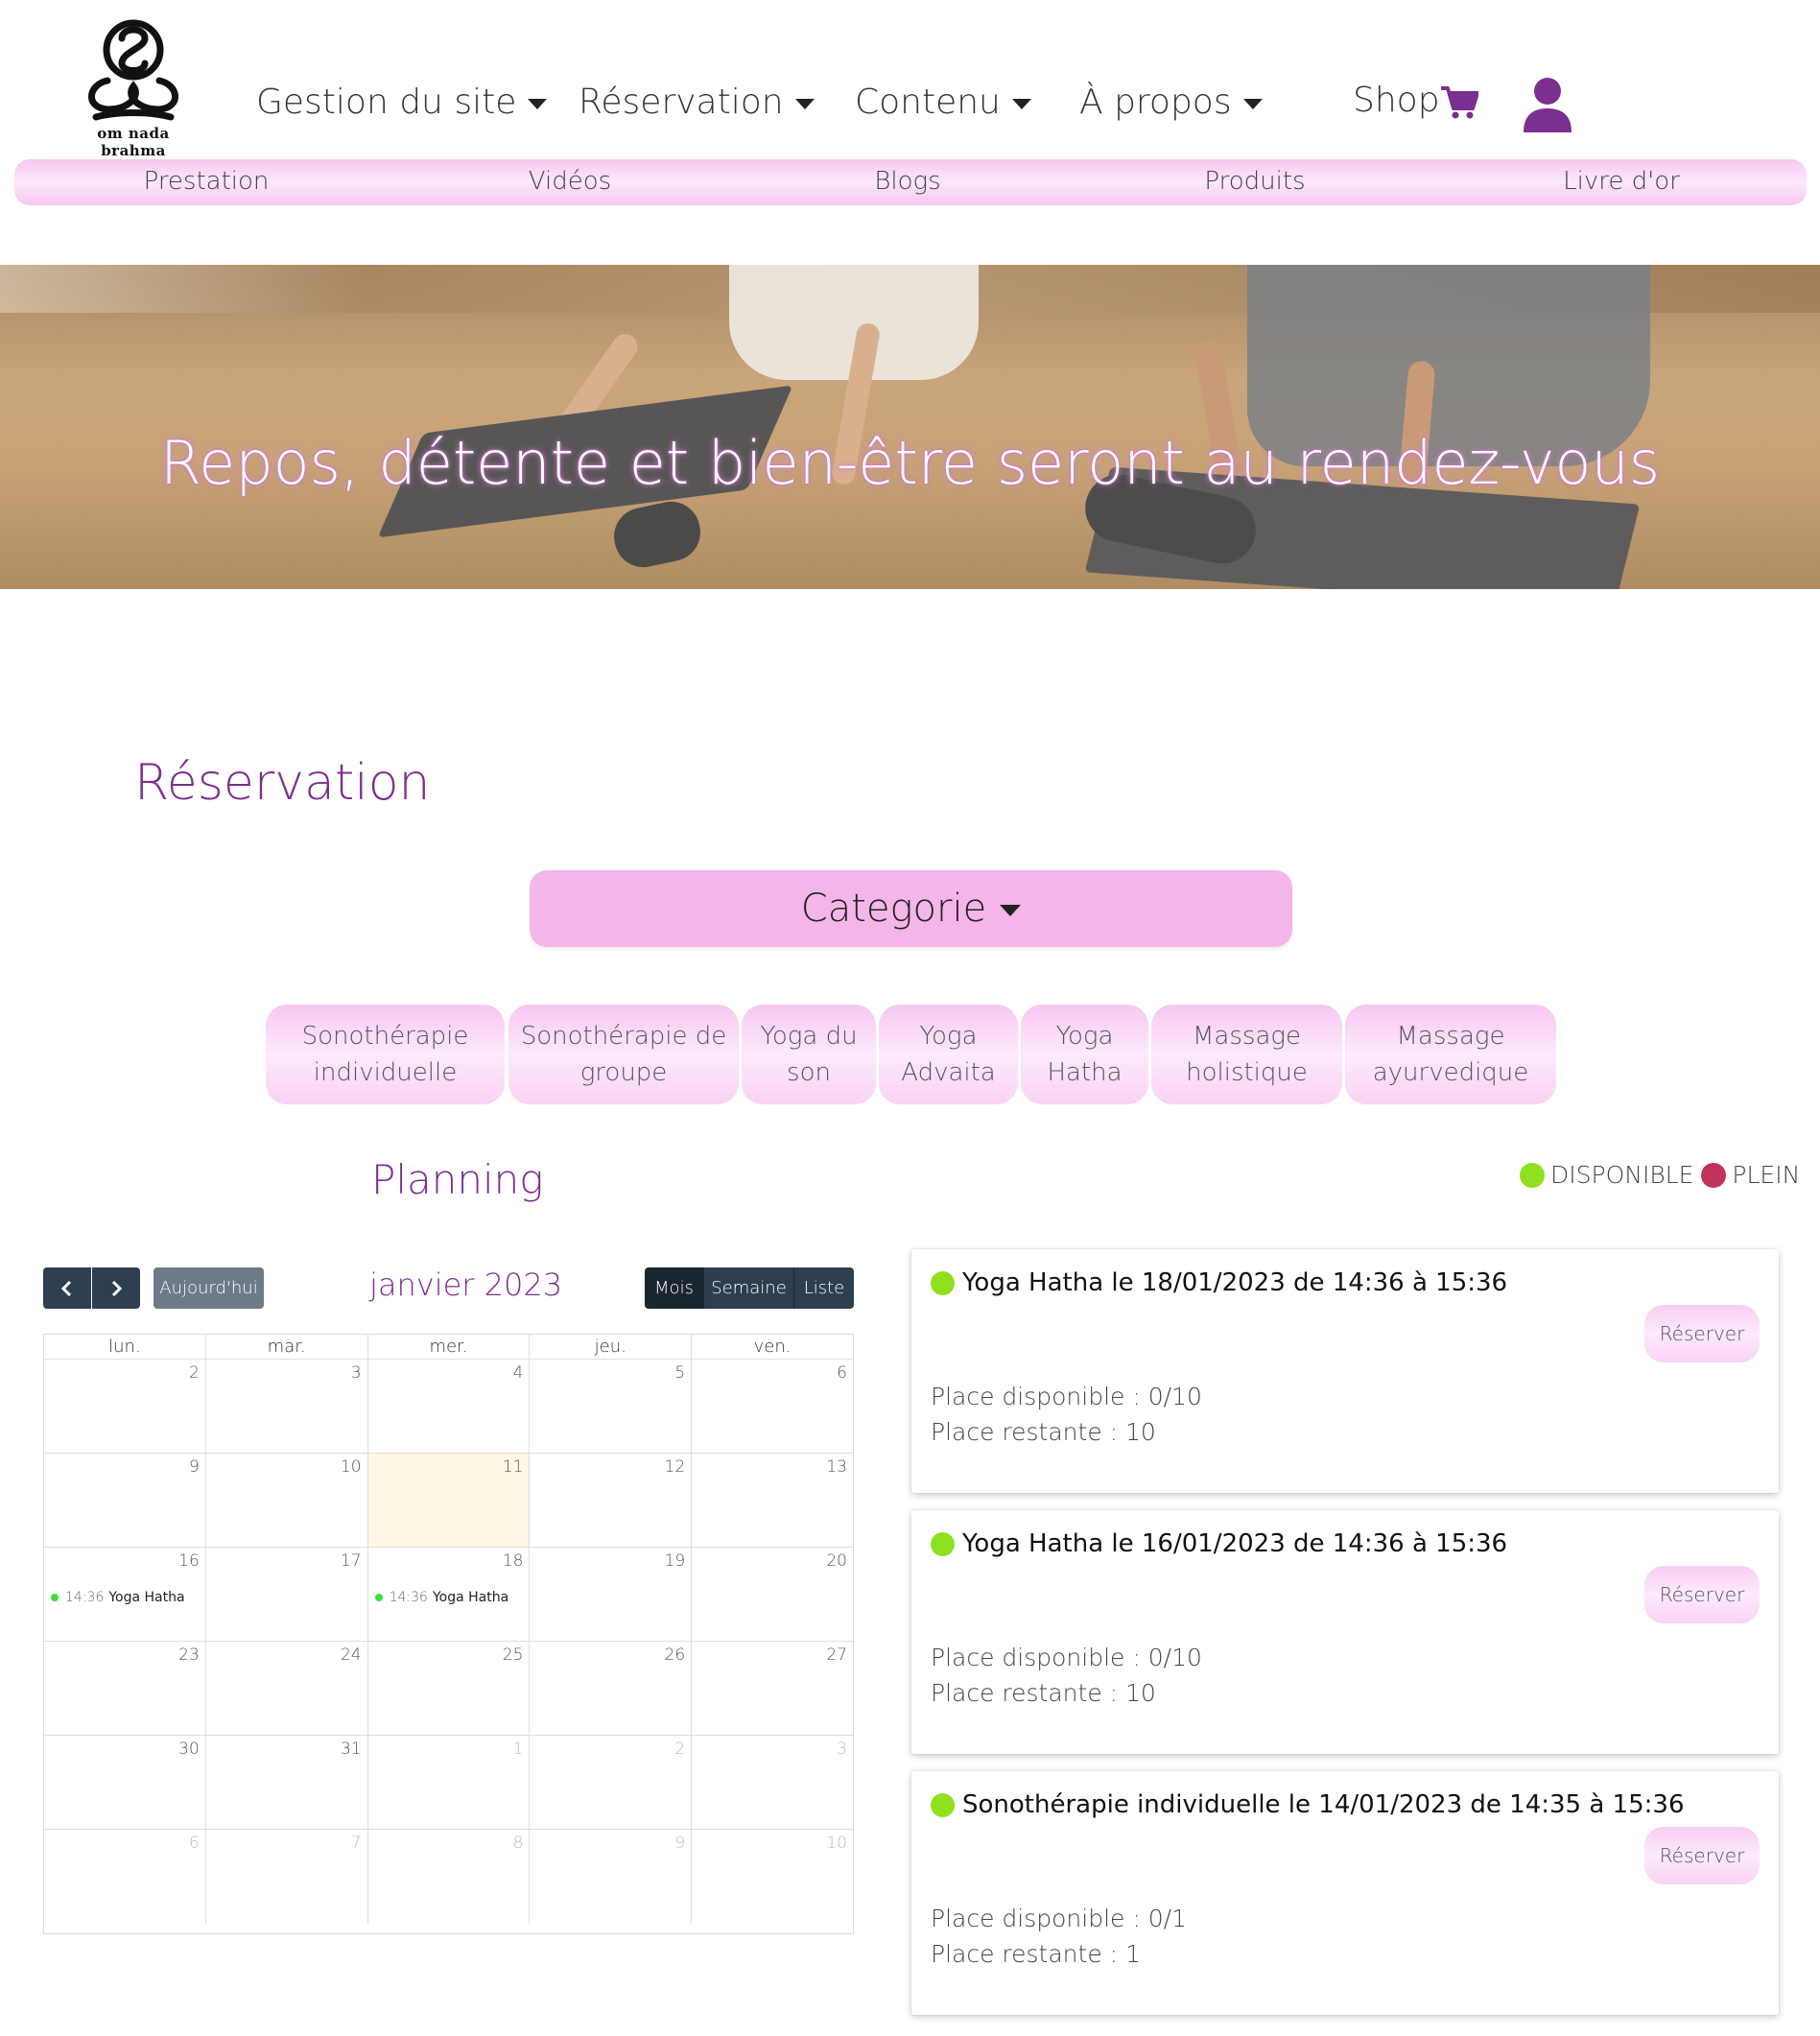 This screenshot has width=1820, height=2036. I want to click on calendar-day-cell: 18 14:36 Yoga Hatha, so click(450, 1594).